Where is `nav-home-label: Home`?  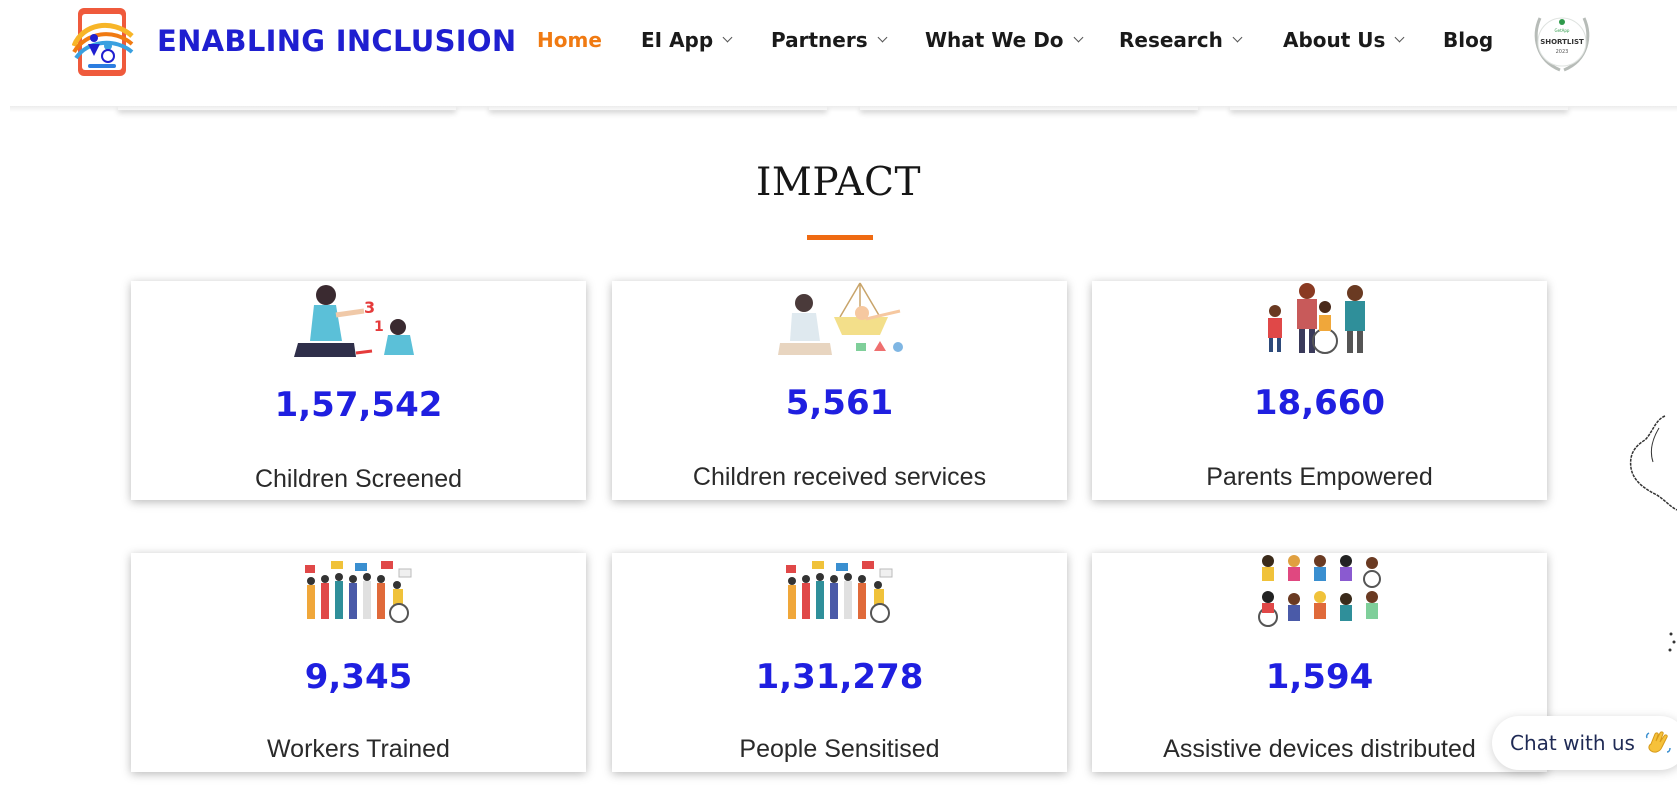
nav-home-label: Home is located at coordinates (569, 40).